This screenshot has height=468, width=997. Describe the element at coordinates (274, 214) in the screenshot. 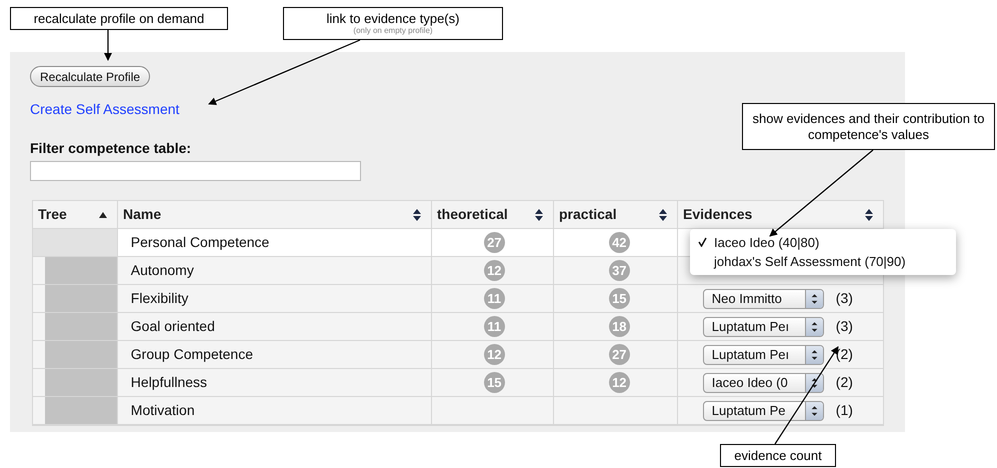

I see `column-header: Name` at that location.